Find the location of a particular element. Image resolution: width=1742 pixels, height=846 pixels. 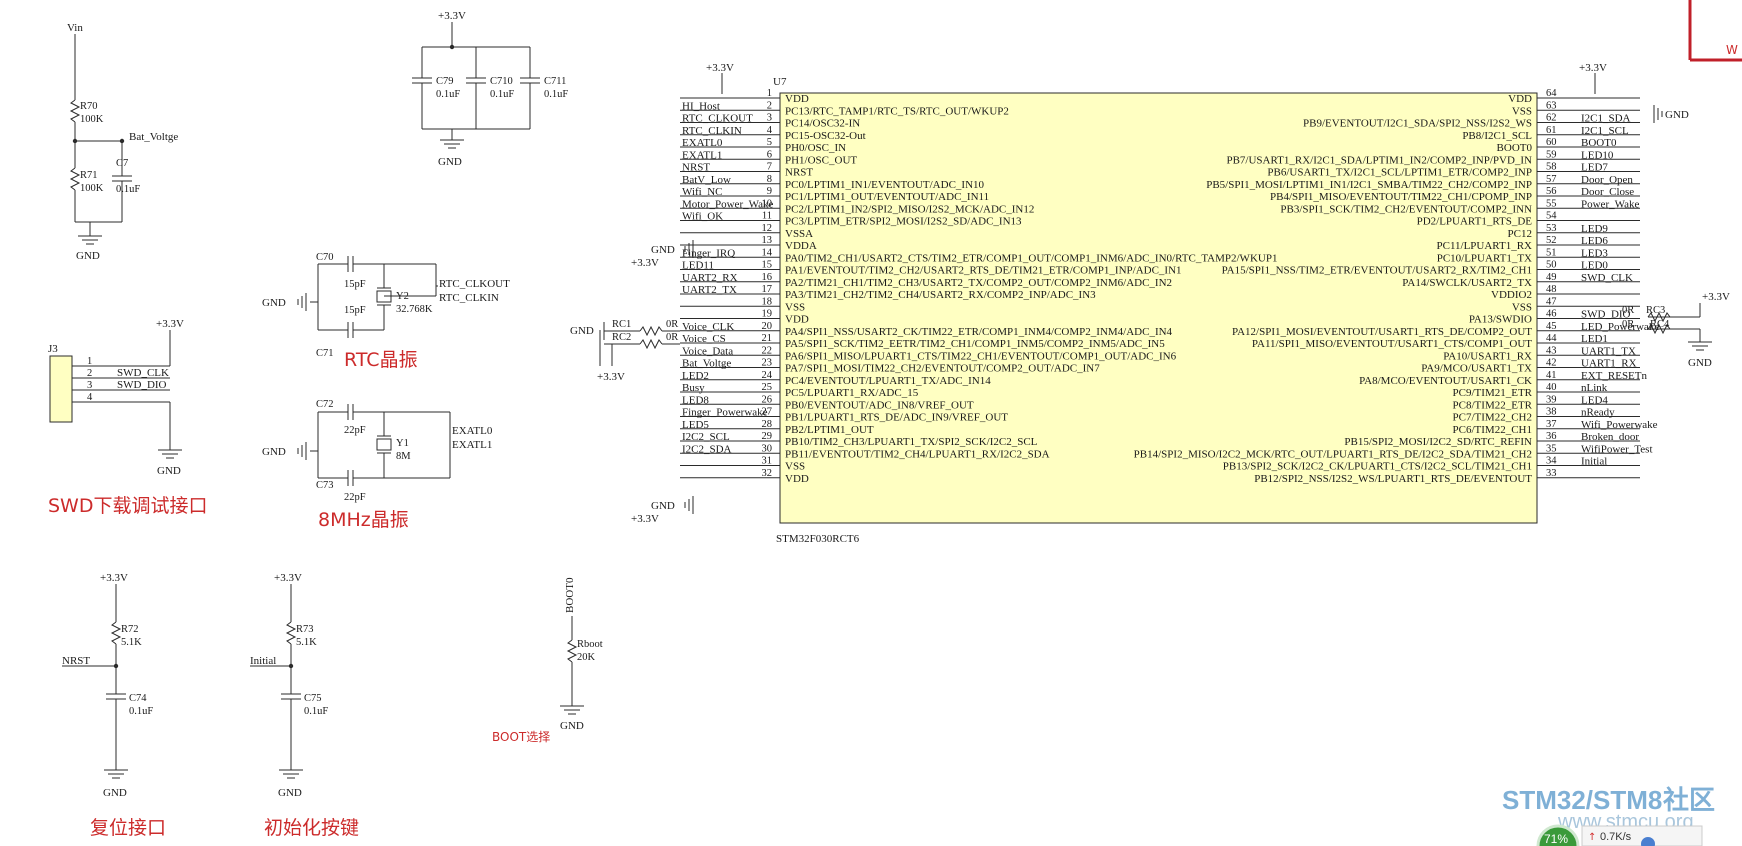

pin-number-right-51: 51 is located at coordinates (1551, 252).